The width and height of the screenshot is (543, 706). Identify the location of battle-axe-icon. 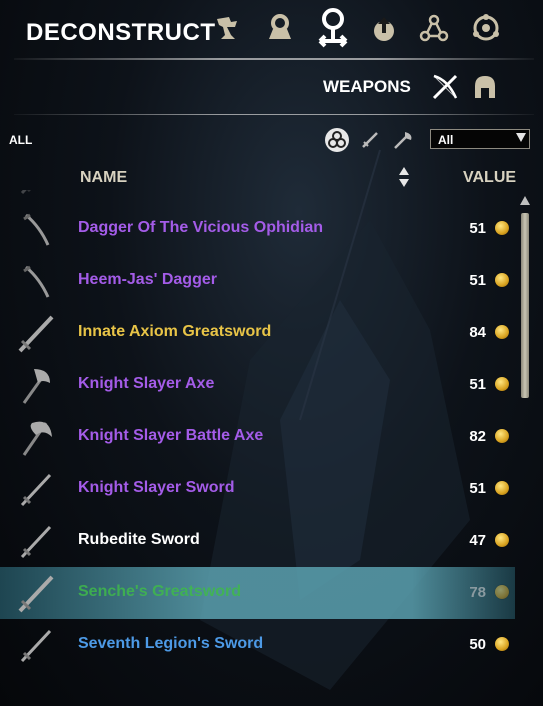
(37, 438).